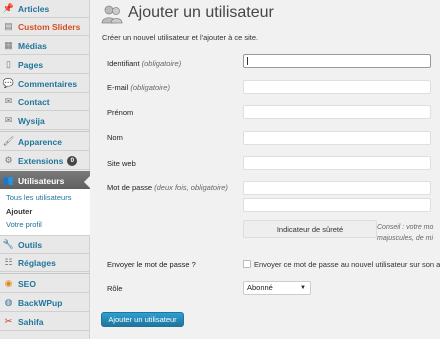  Describe the element at coordinates (118, 87) in the screenshot. I see `label-text: E-mail` at that location.